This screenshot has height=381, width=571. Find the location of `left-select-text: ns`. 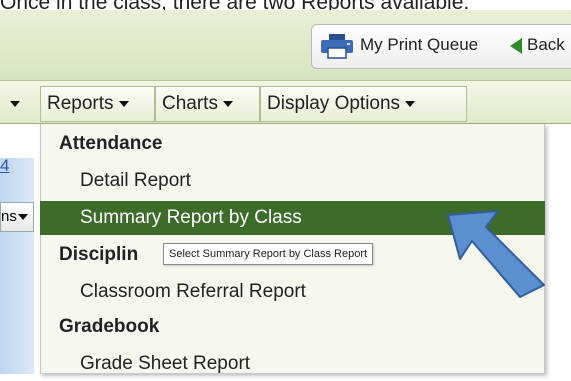

left-select-text: ns is located at coordinates (9, 216).